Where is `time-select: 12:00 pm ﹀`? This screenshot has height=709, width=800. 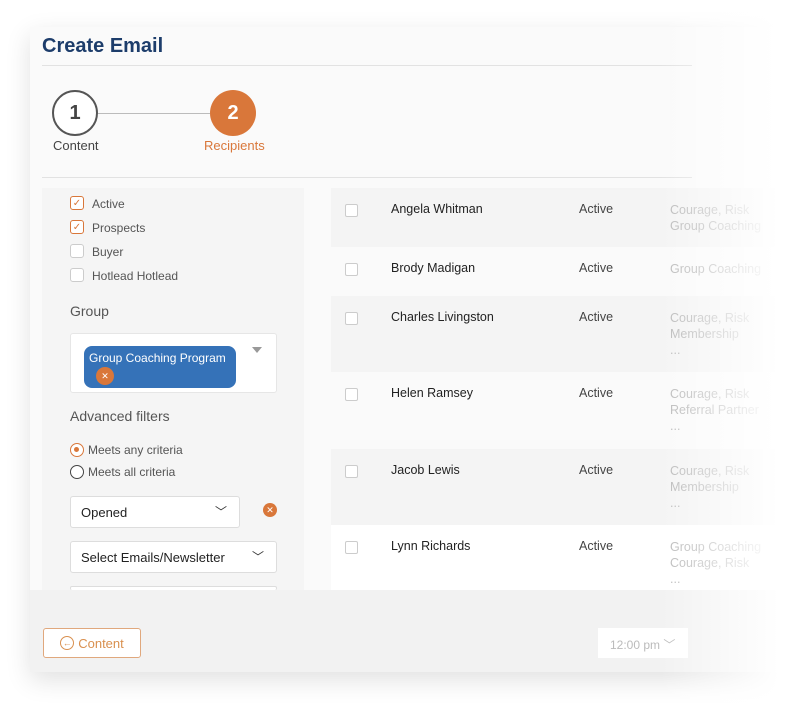
time-select: 12:00 pm ﹀ is located at coordinates (643, 643).